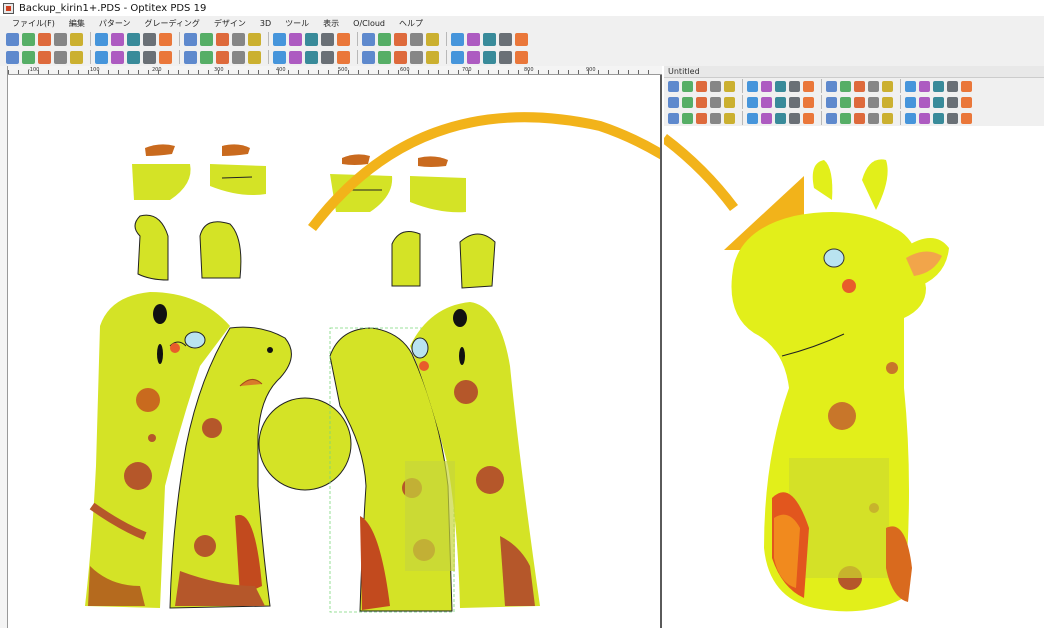  Describe the element at coordinates (411, 23) in the screenshot. I see `menu-help: ヘルプ` at that location.